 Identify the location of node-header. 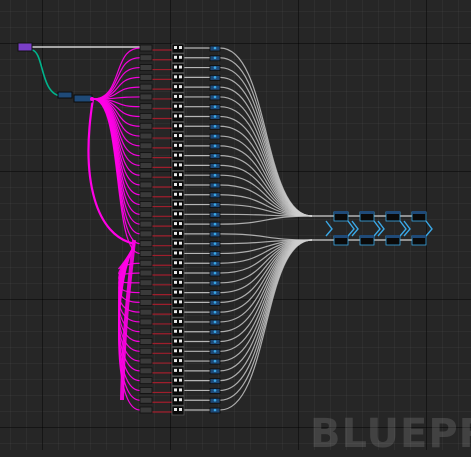
(367, 236).